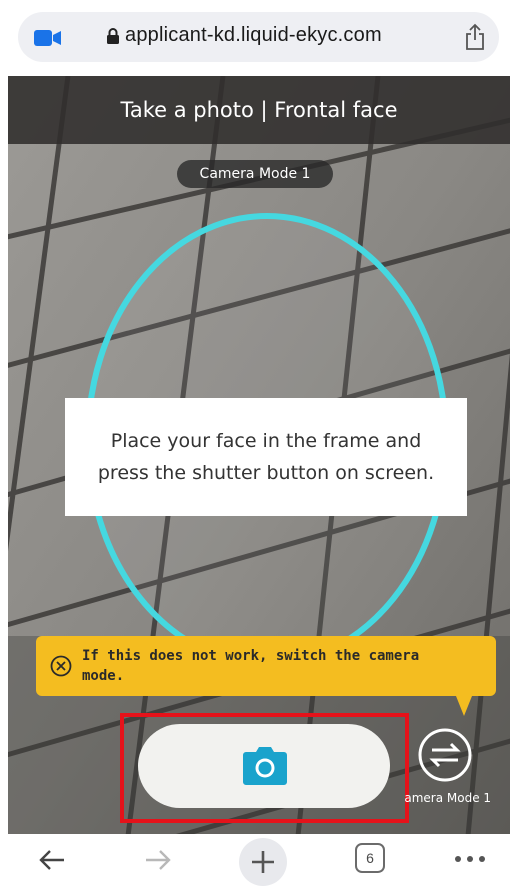 The height and width of the screenshot is (887, 517). Describe the element at coordinates (158, 860) in the screenshot. I see `forward-arrow-icon` at that location.